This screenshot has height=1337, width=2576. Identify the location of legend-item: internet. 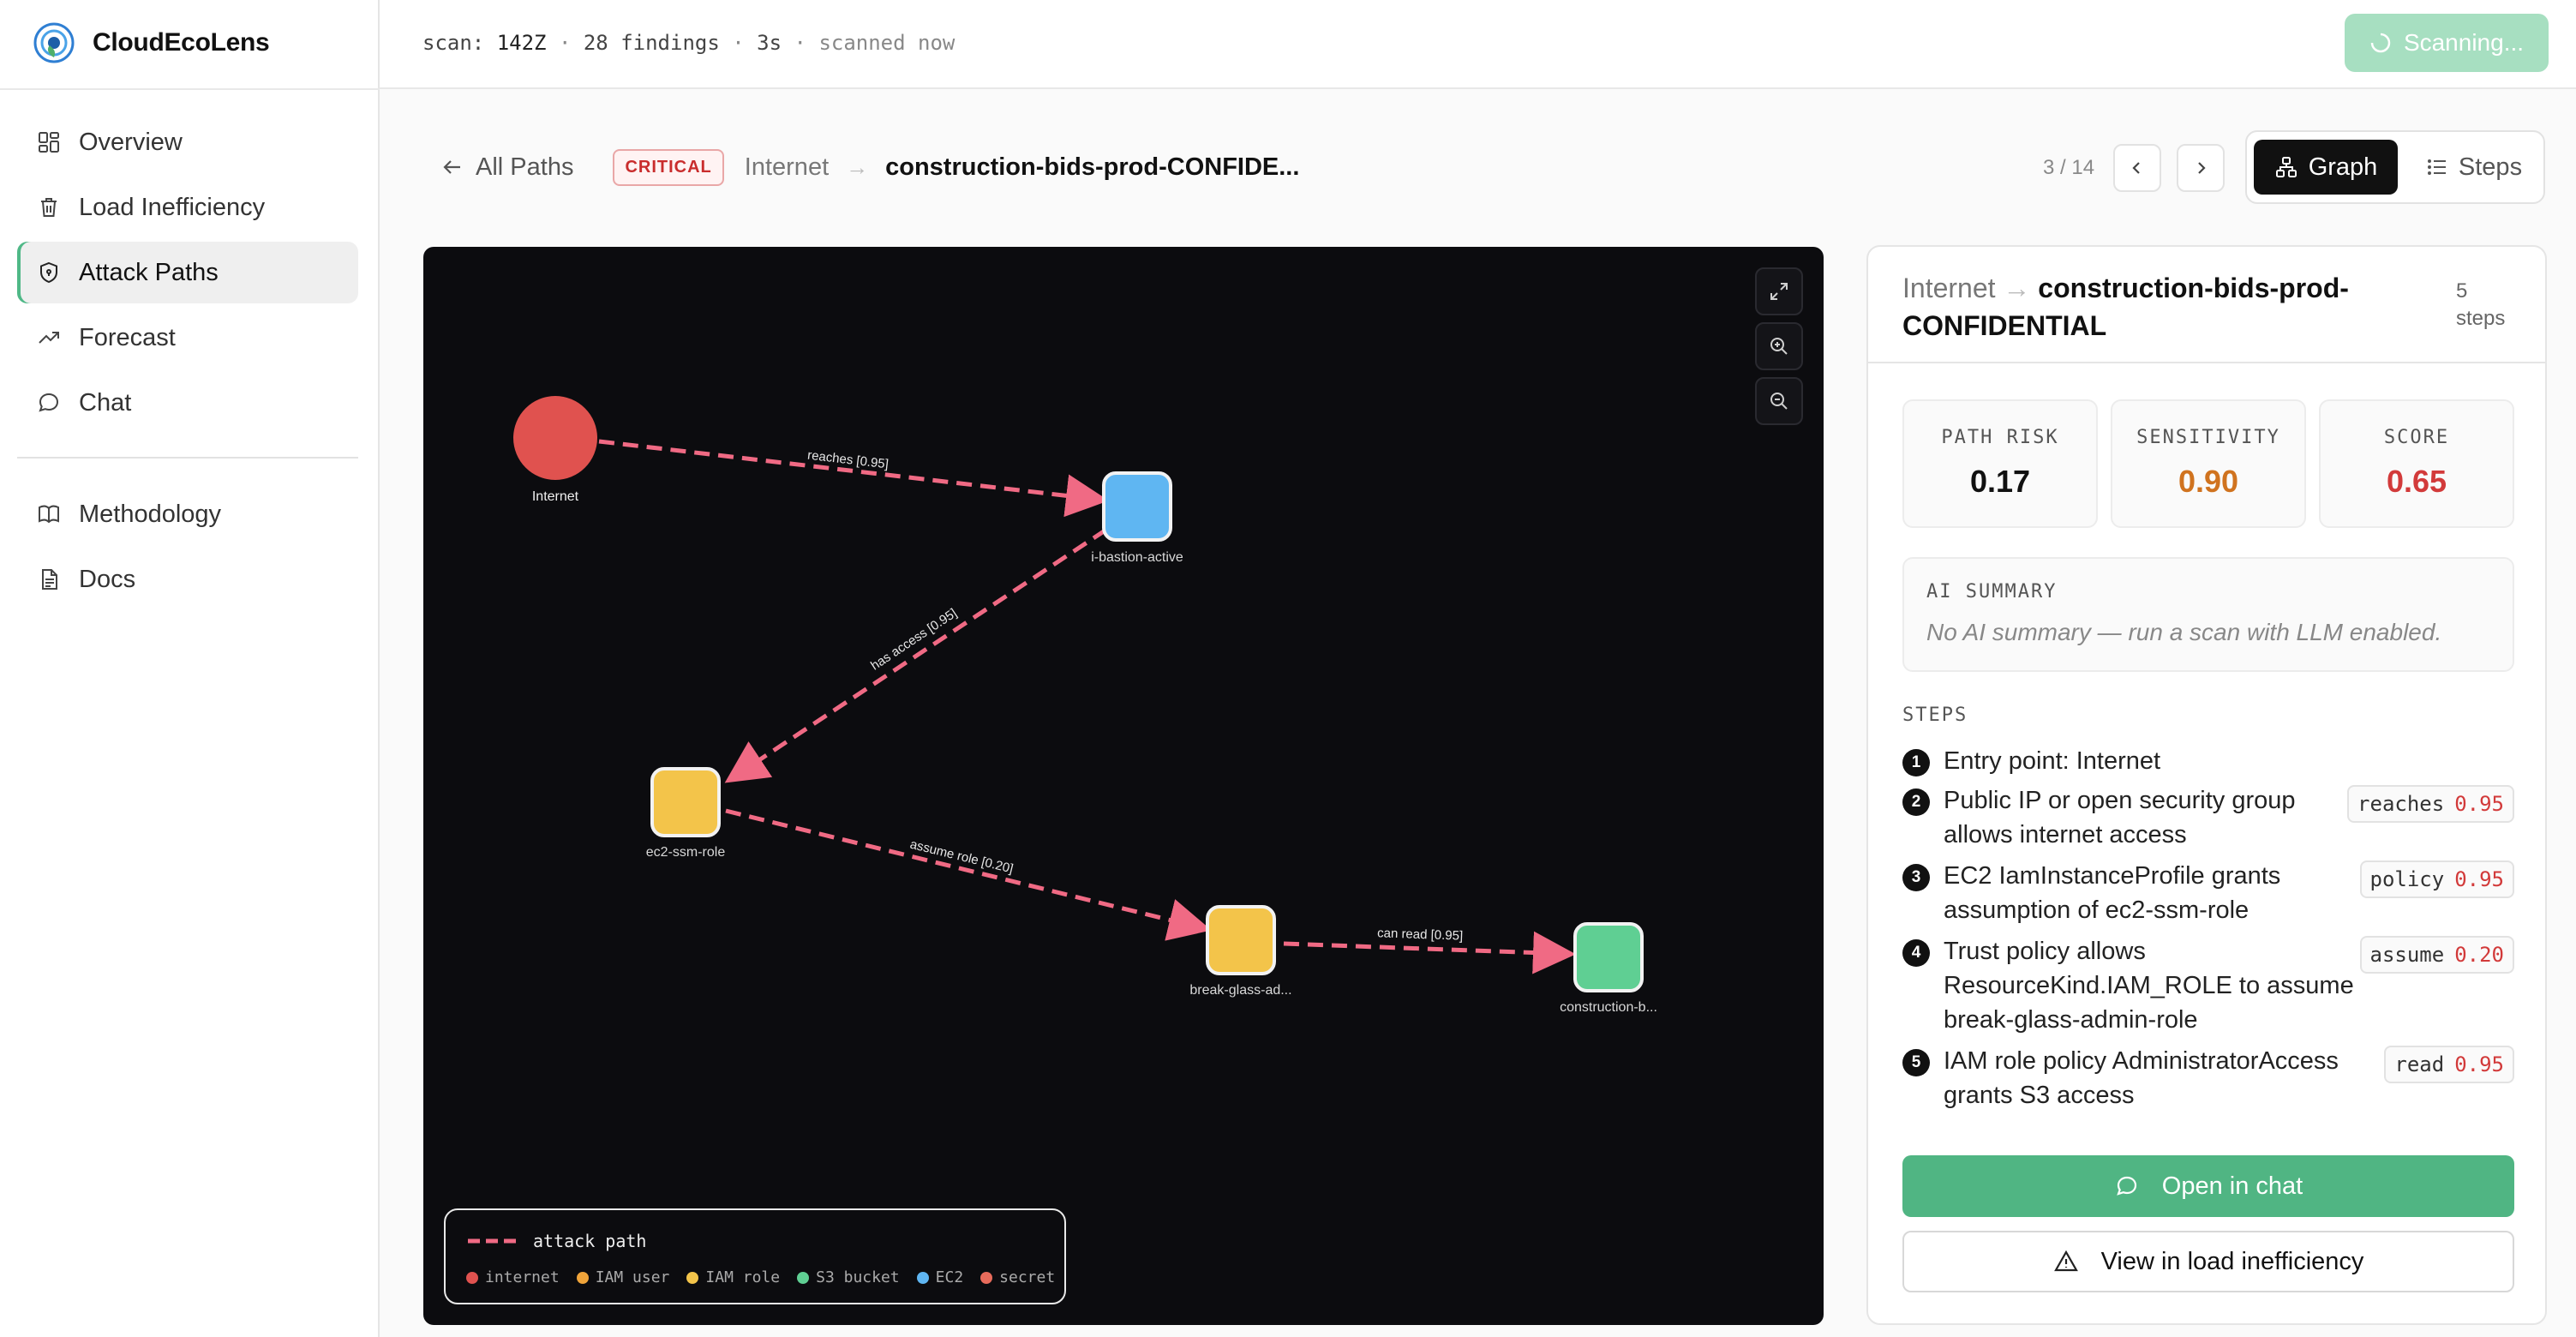
(513, 1277).